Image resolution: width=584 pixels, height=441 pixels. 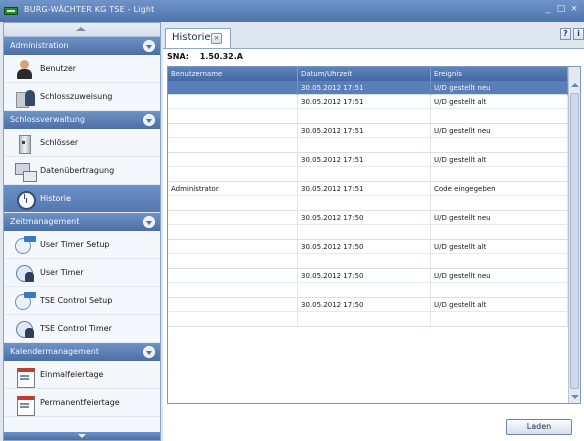 I want to click on sidebar-item-user-timer-setup: User Timer Setup, so click(x=82, y=245).